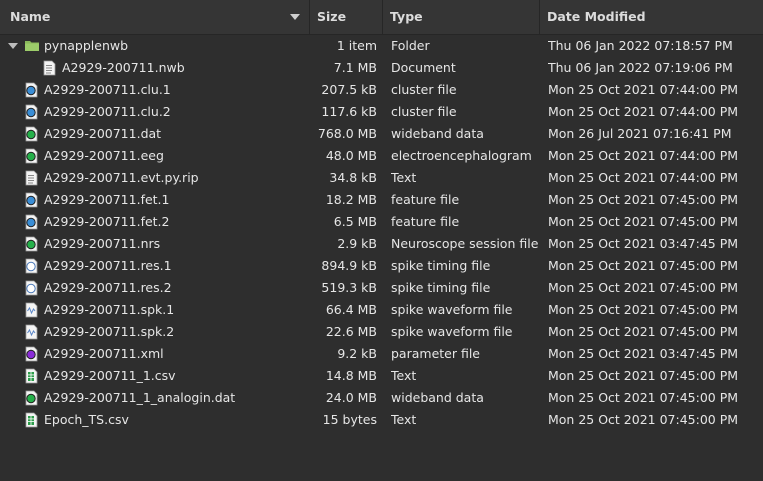 This screenshot has width=763, height=481. Describe the element at coordinates (31, 244) in the screenshot. I see `session-file-icon` at that location.